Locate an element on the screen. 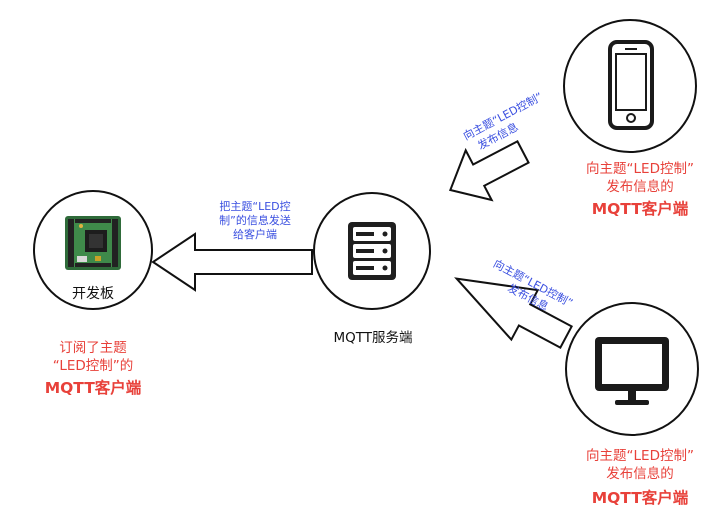 This screenshot has height=514, width=724. arrow-server-to-board is located at coordinates (232, 262).